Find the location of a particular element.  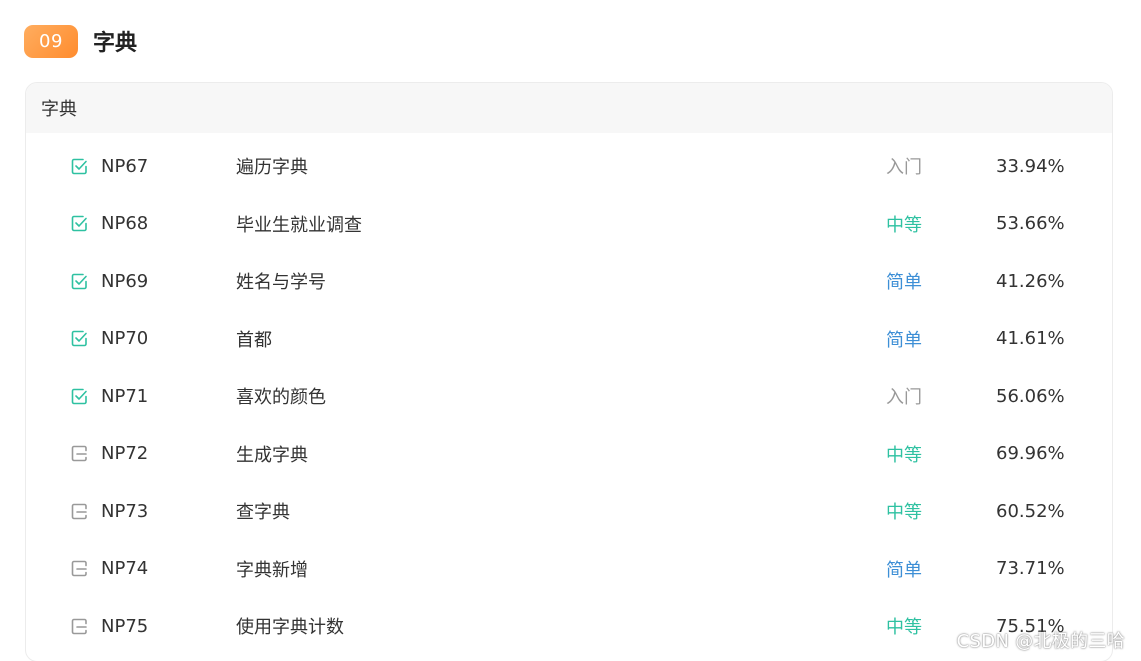

pass-rate: 33.94% is located at coordinates (1030, 166).